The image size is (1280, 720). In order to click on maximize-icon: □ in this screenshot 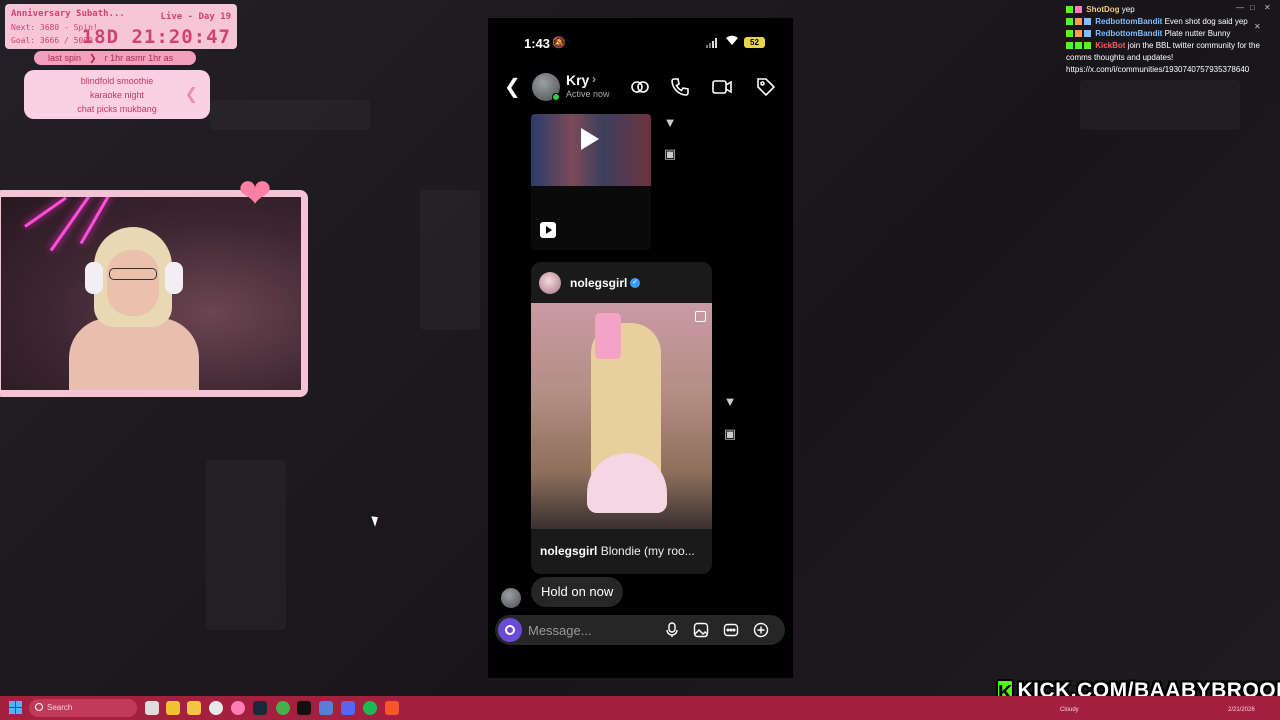, I will do `click(1252, 7)`.